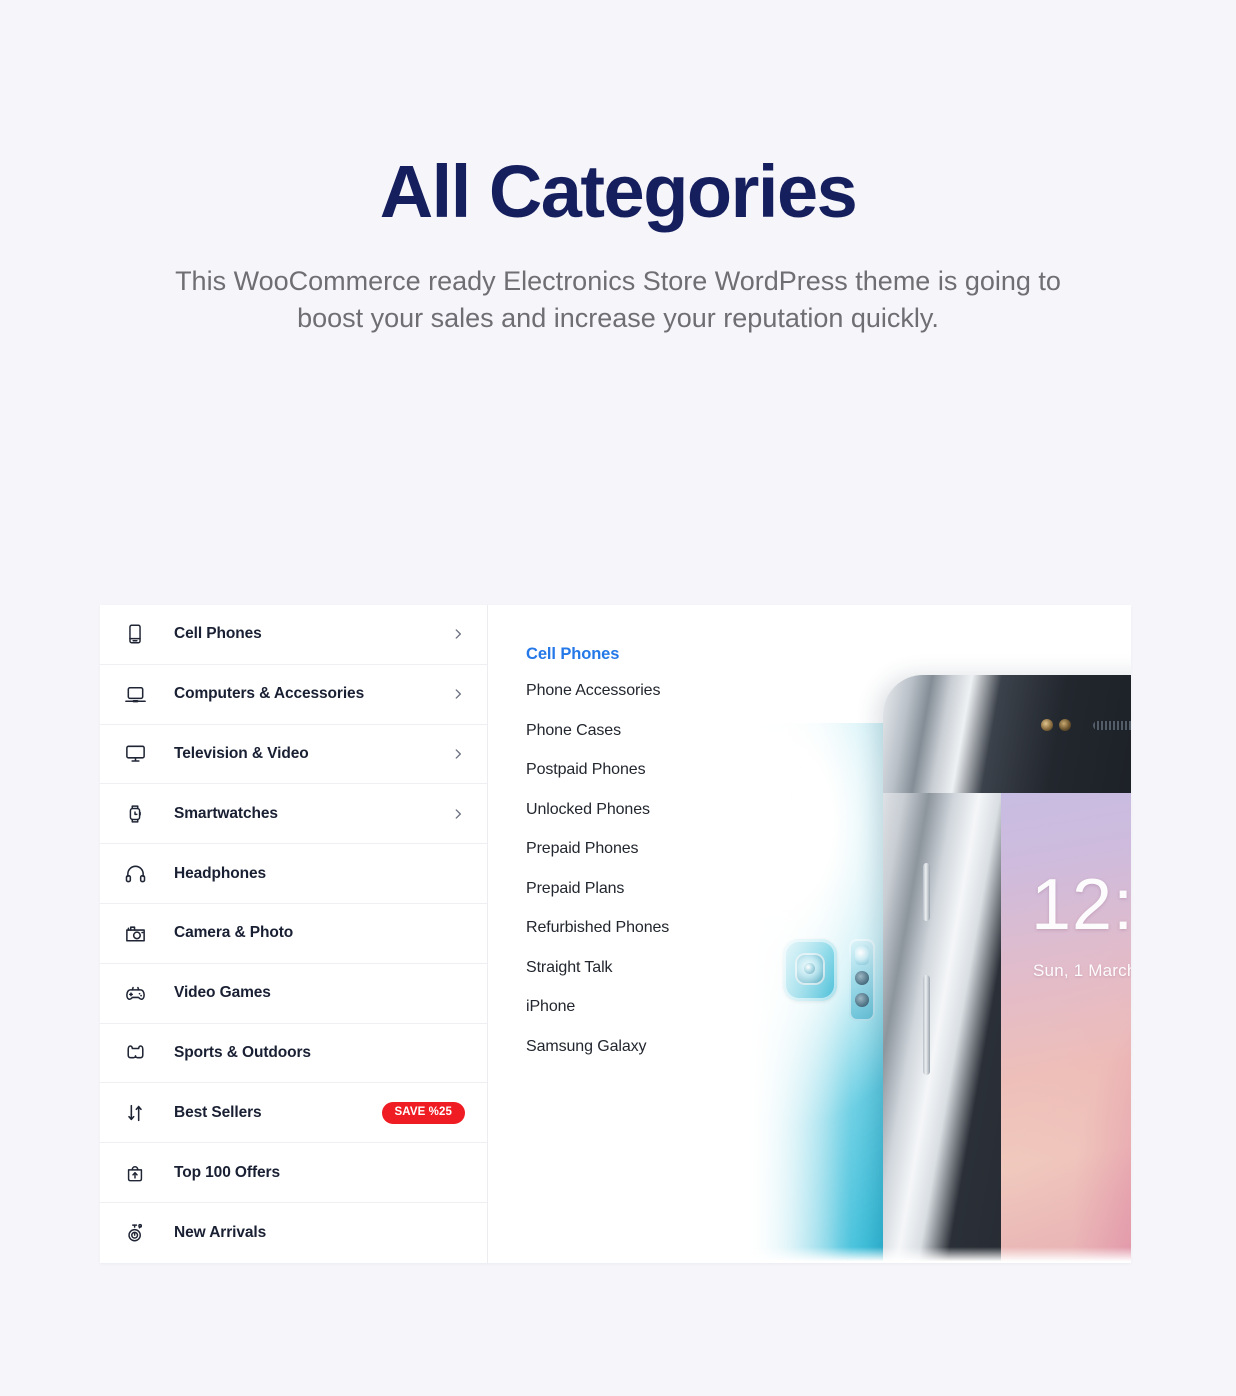 The width and height of the screenshot is (1236, 1396). Describe the element at coordinates (241, 753) in the screenshot. I see `sidebar-item-label: Television & Video` at that location.